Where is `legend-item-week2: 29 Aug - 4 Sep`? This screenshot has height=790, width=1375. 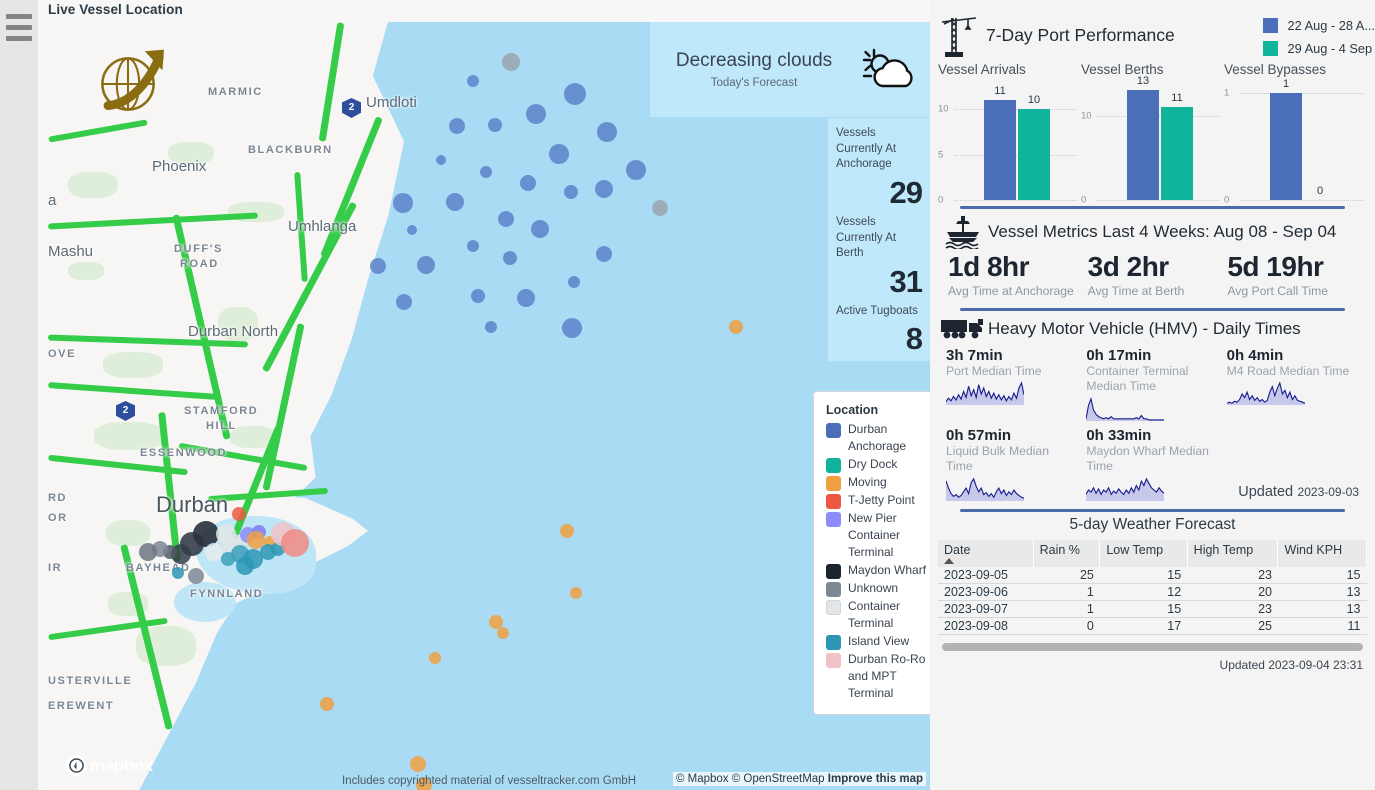
legend-item-week2: 29 Aug - 4 Sep is located at coordinates (1319, 48).